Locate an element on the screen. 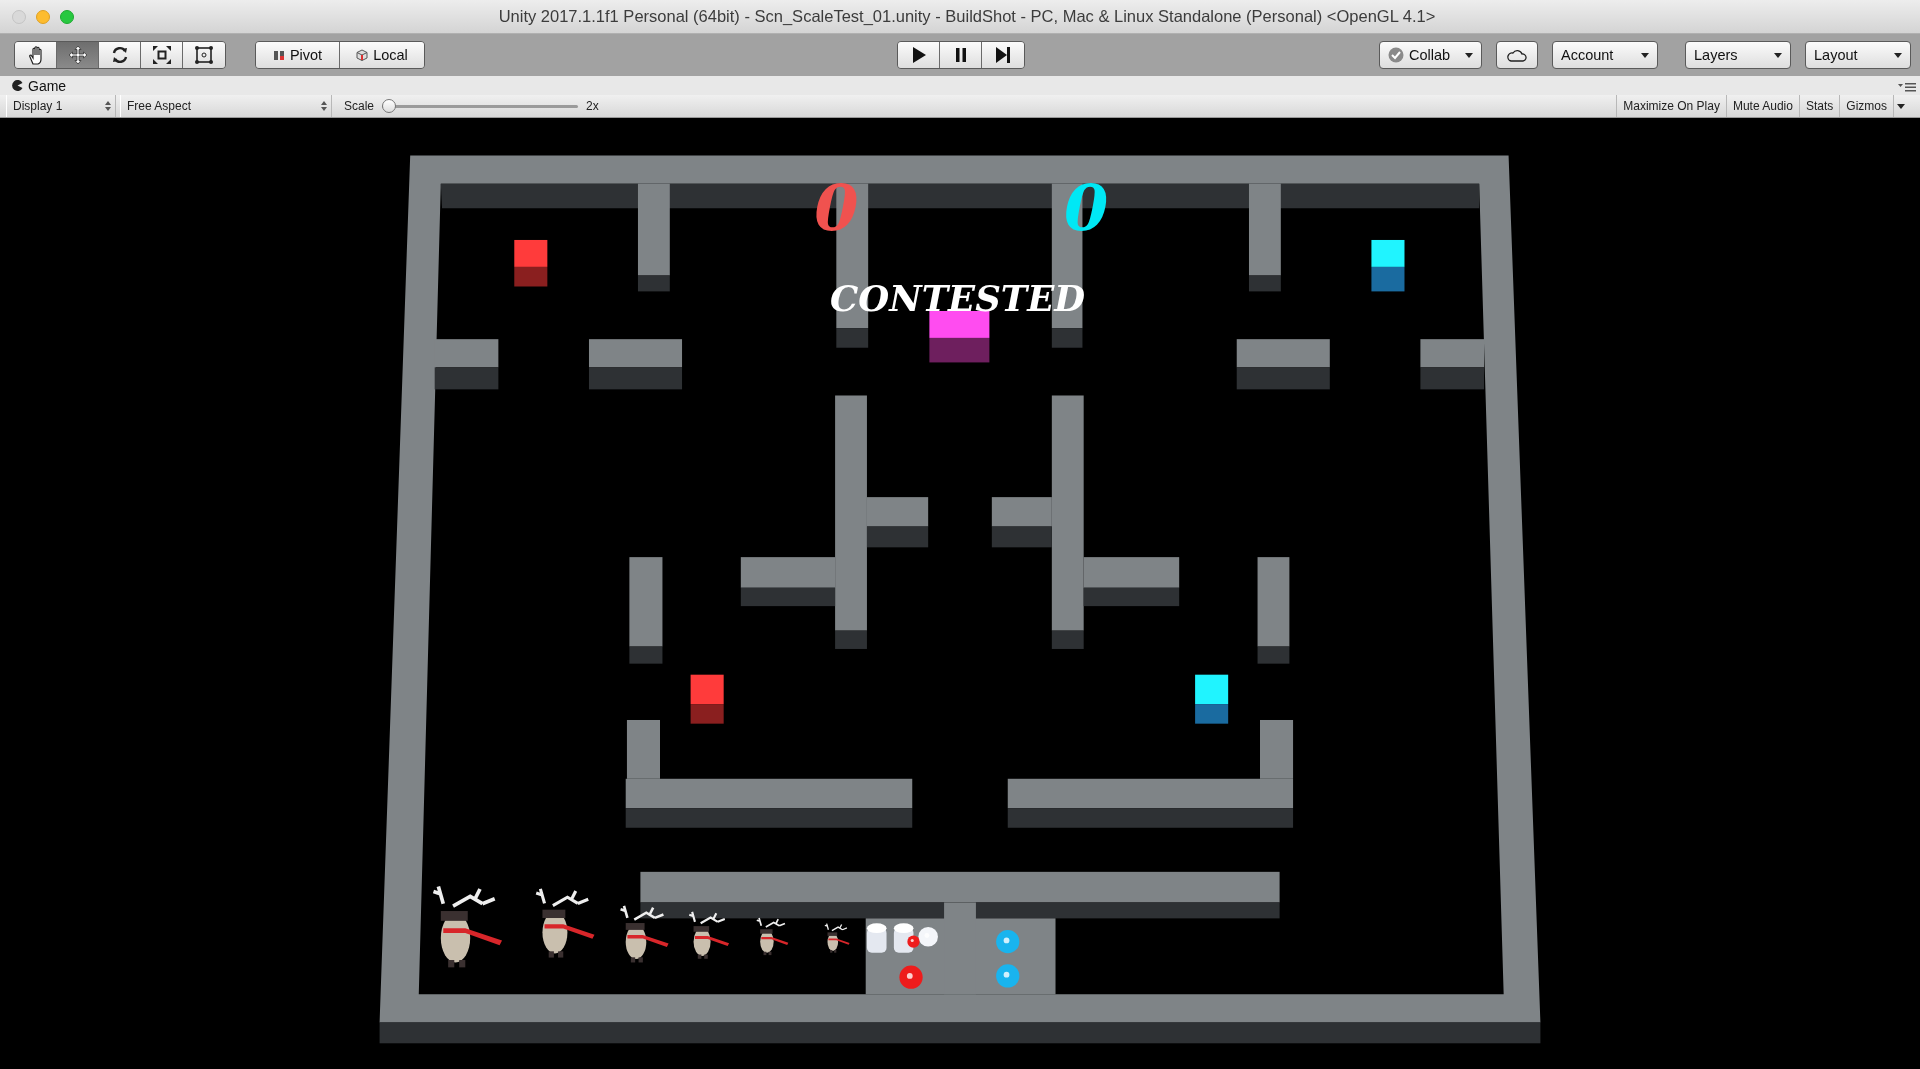 The width and height of the screenshot is (1920, 1069). gizmos-dropdown is located at coordinates (1900, 106).